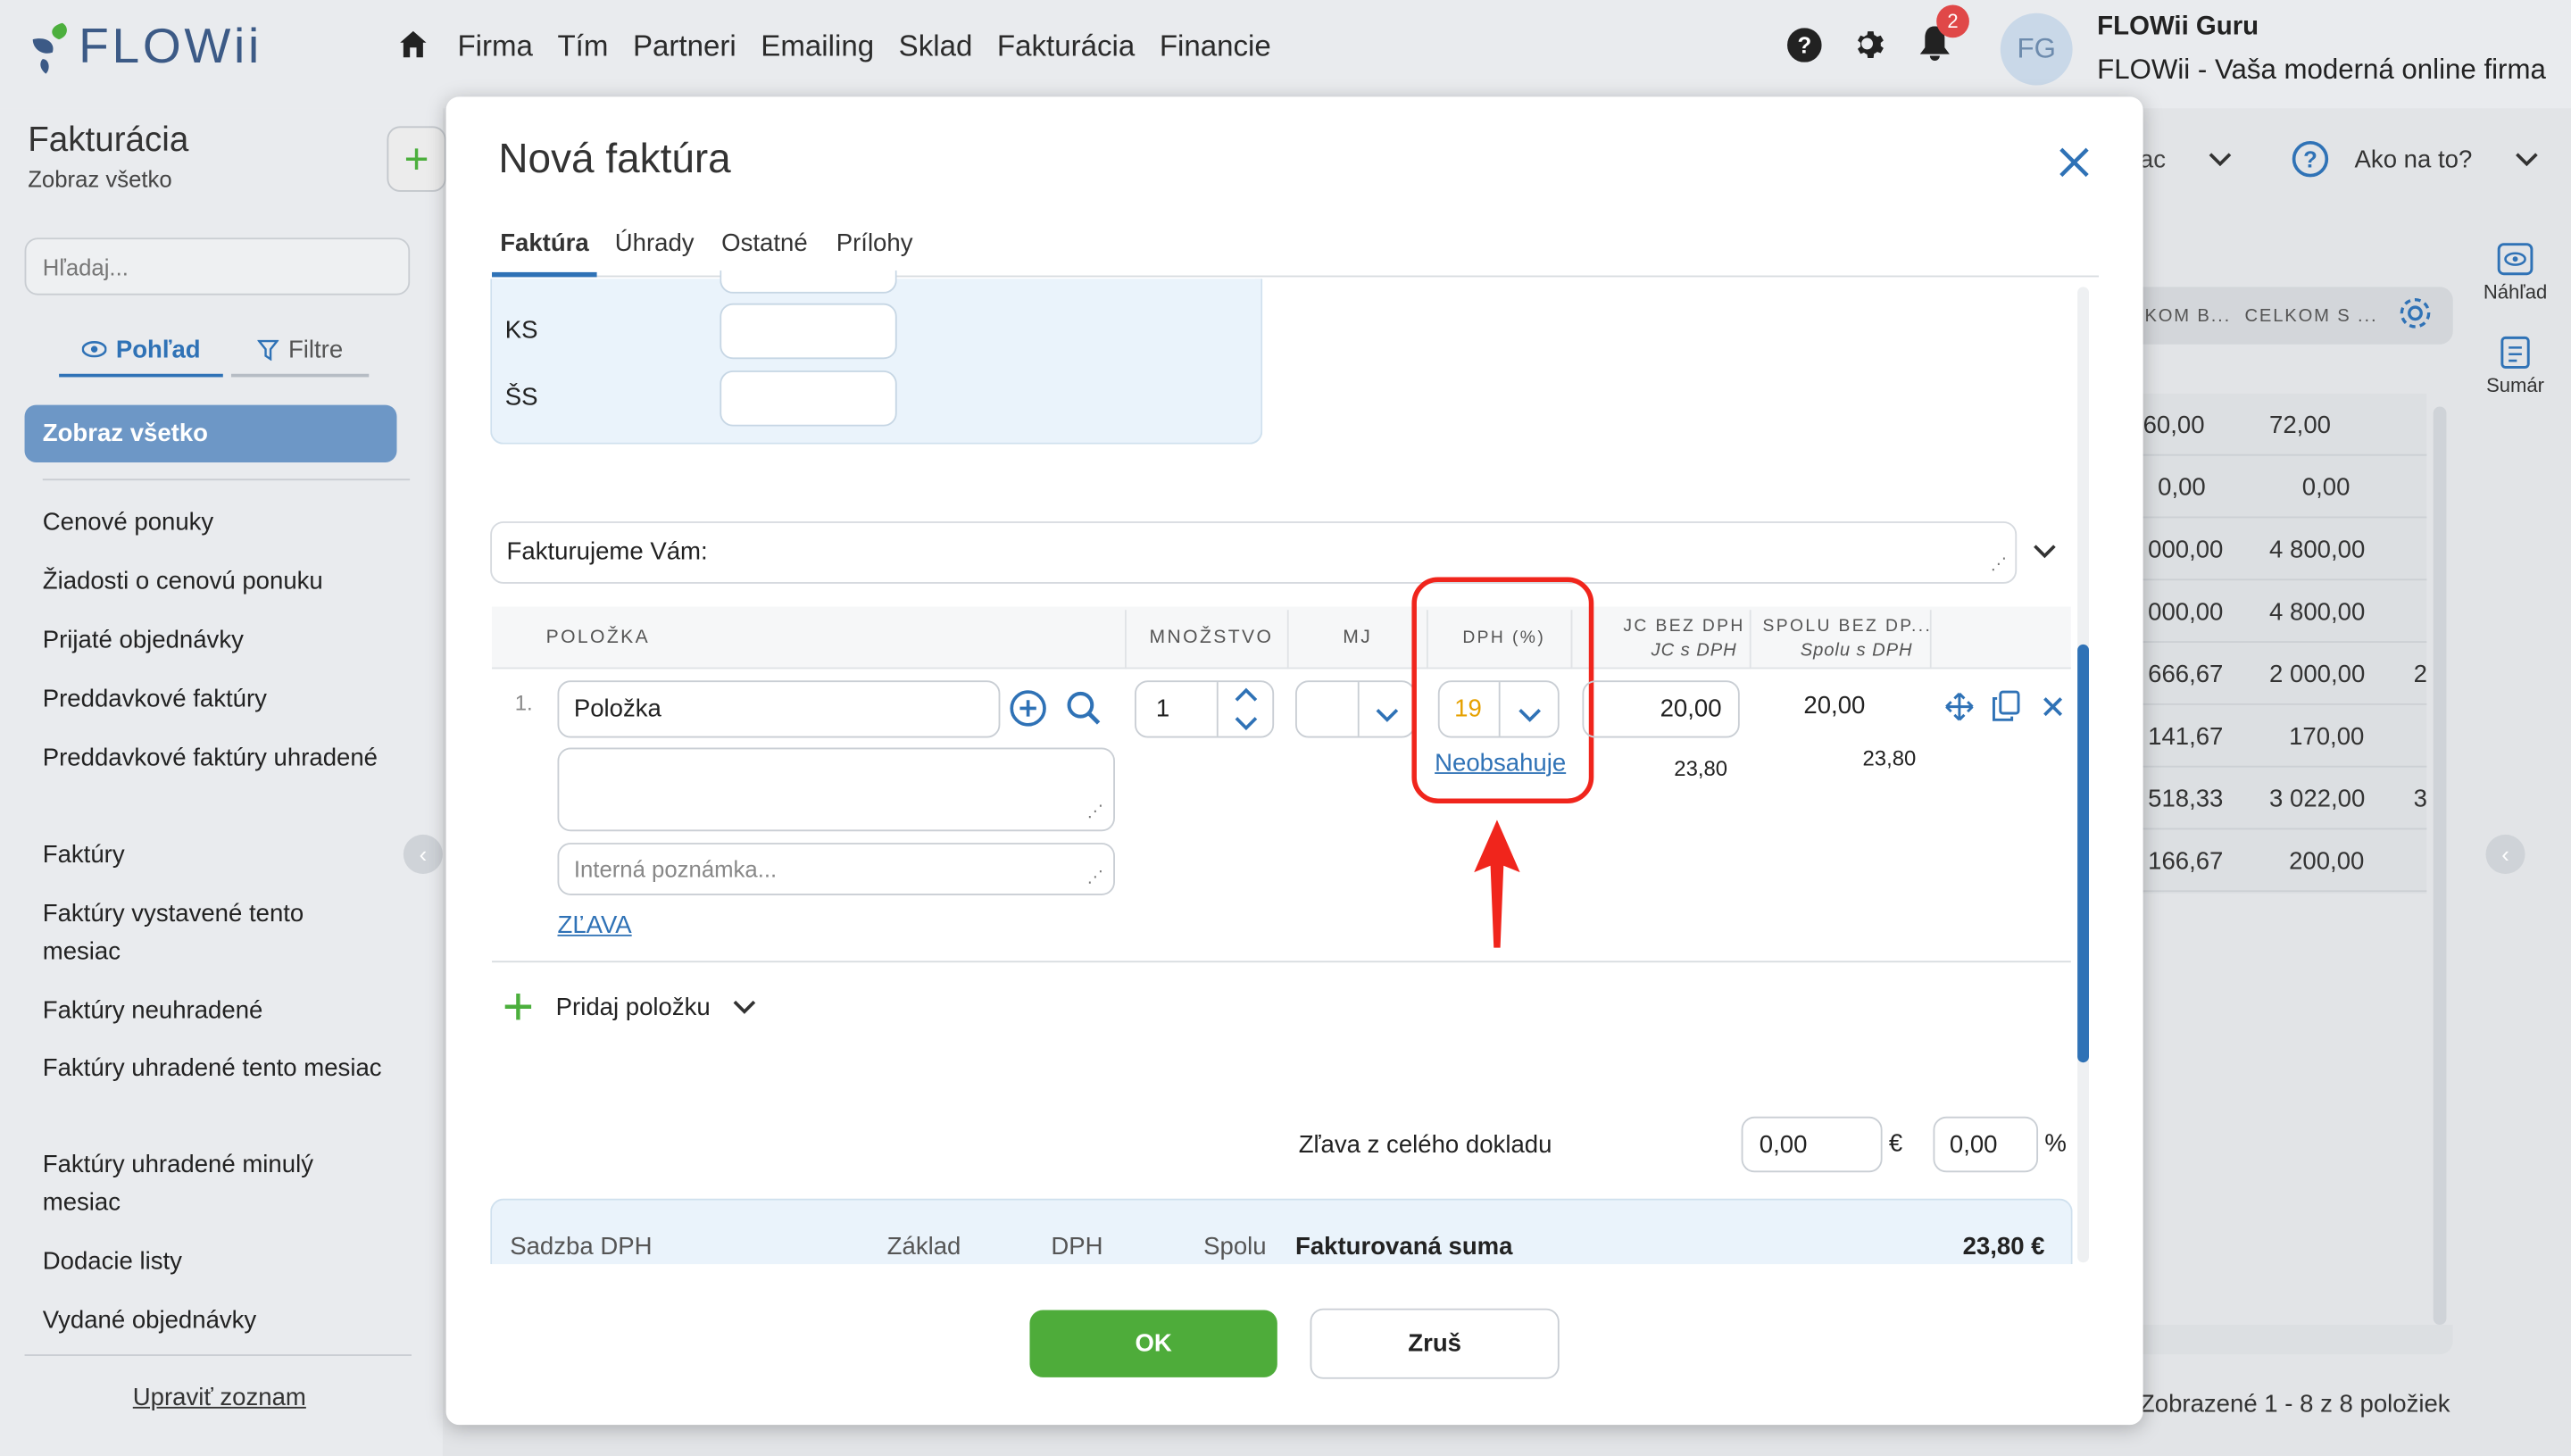  What do you see at coordinates (215, 1010) in the screenshot?
I see `sidebar-item-invoices-unpaid: Faktúry neuhradené` at bounding box center [215, 1010].